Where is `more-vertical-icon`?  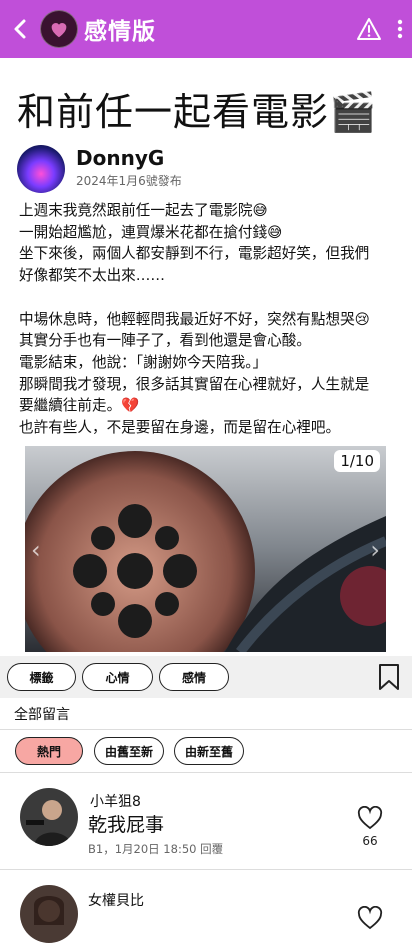
more-vertical-icon is located at coordinates (400, 29).